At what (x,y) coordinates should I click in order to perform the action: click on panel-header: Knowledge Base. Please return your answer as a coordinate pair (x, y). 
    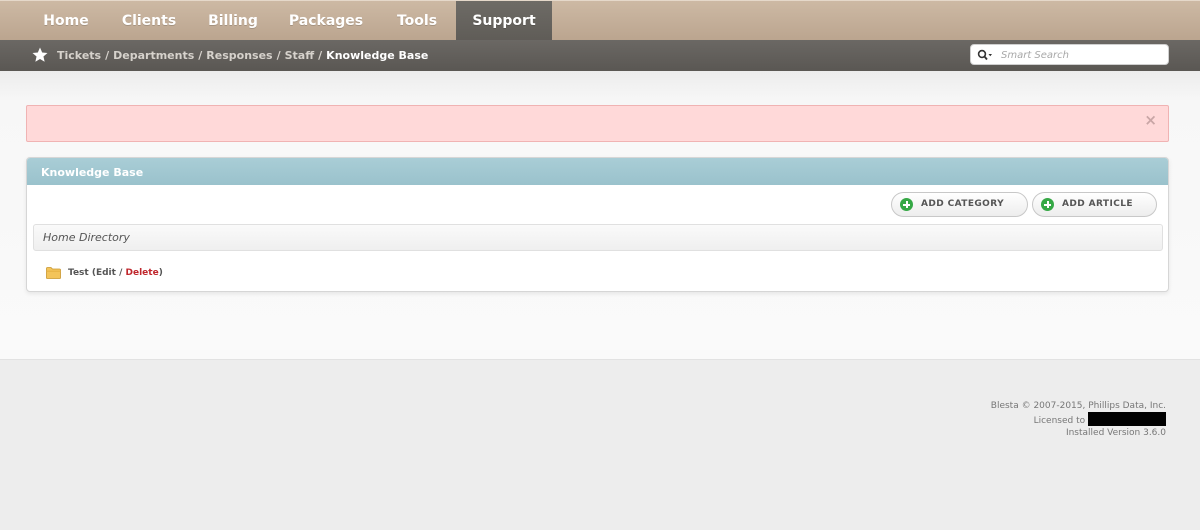
    Looking at the image, I should click on (597, 171).